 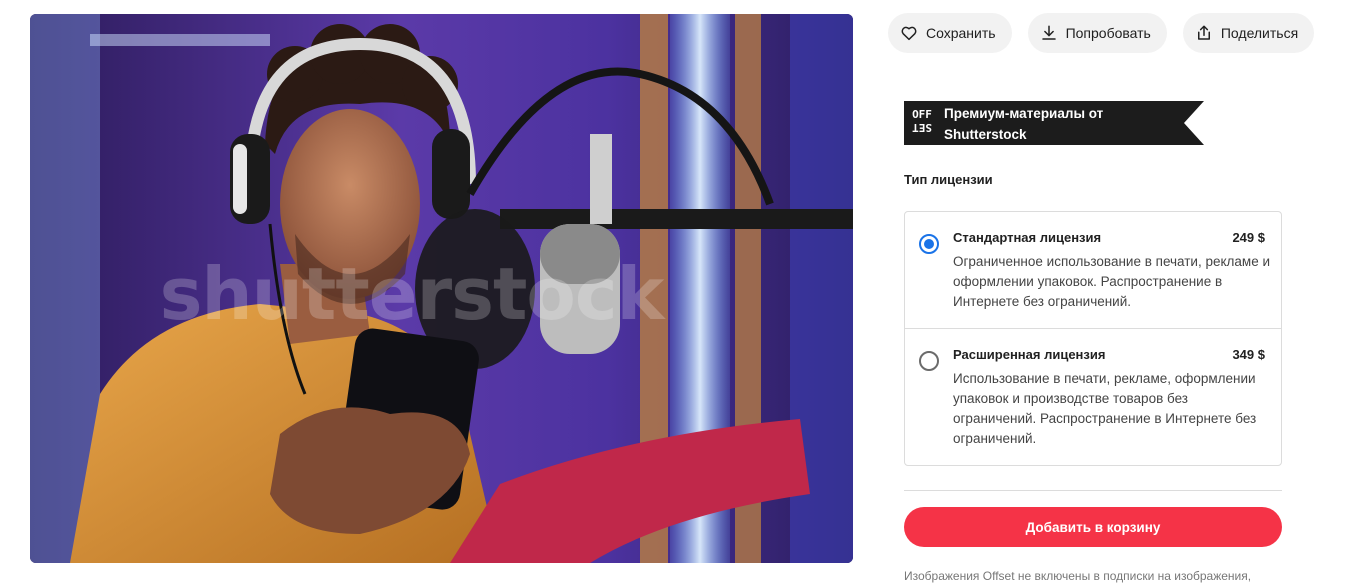 What do you see at coordinates (1108, 33) in the screenshot?
I see `try-button-label: Попробовать` at bounding box center [1108, 33].